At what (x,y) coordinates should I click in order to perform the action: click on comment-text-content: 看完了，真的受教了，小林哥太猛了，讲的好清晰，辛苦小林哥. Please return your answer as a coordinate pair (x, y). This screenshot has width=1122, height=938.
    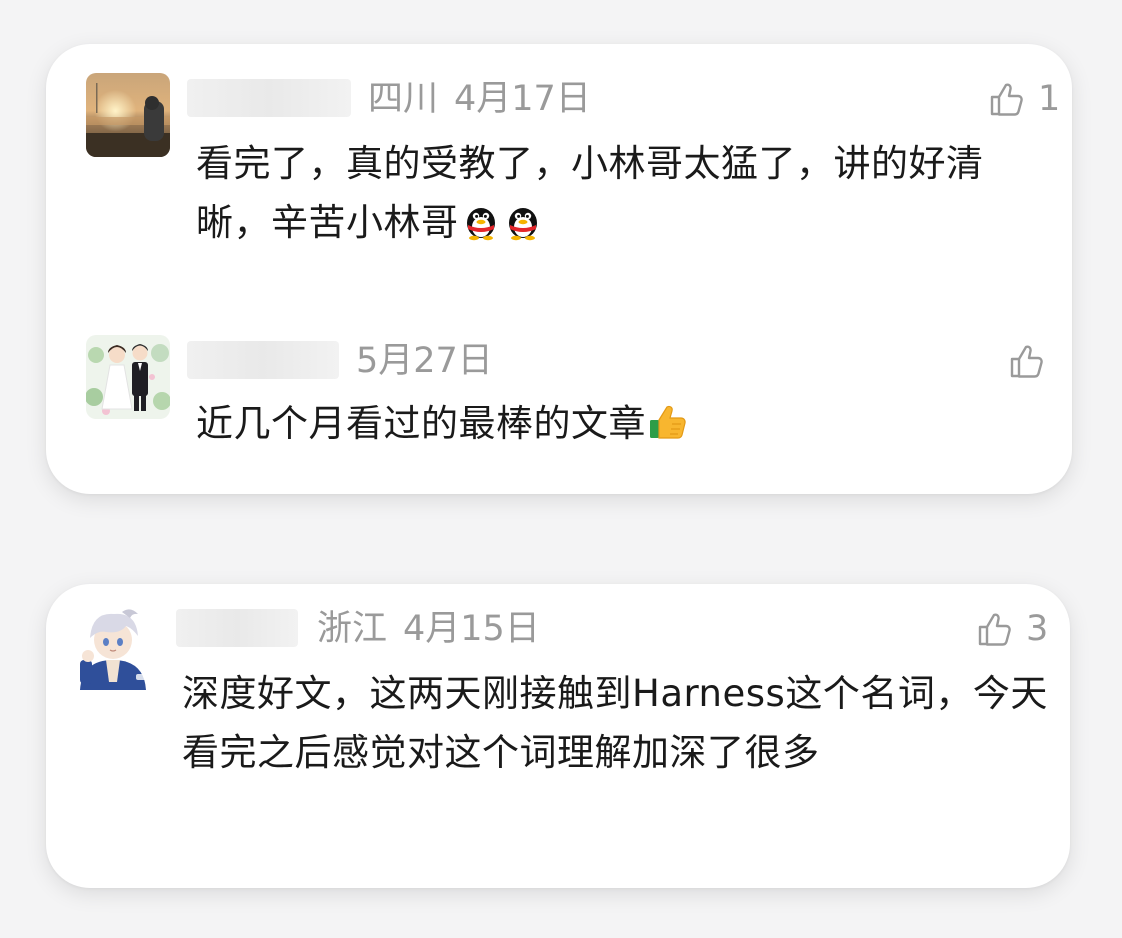
    Looking at the image, I should click on (590, 193).